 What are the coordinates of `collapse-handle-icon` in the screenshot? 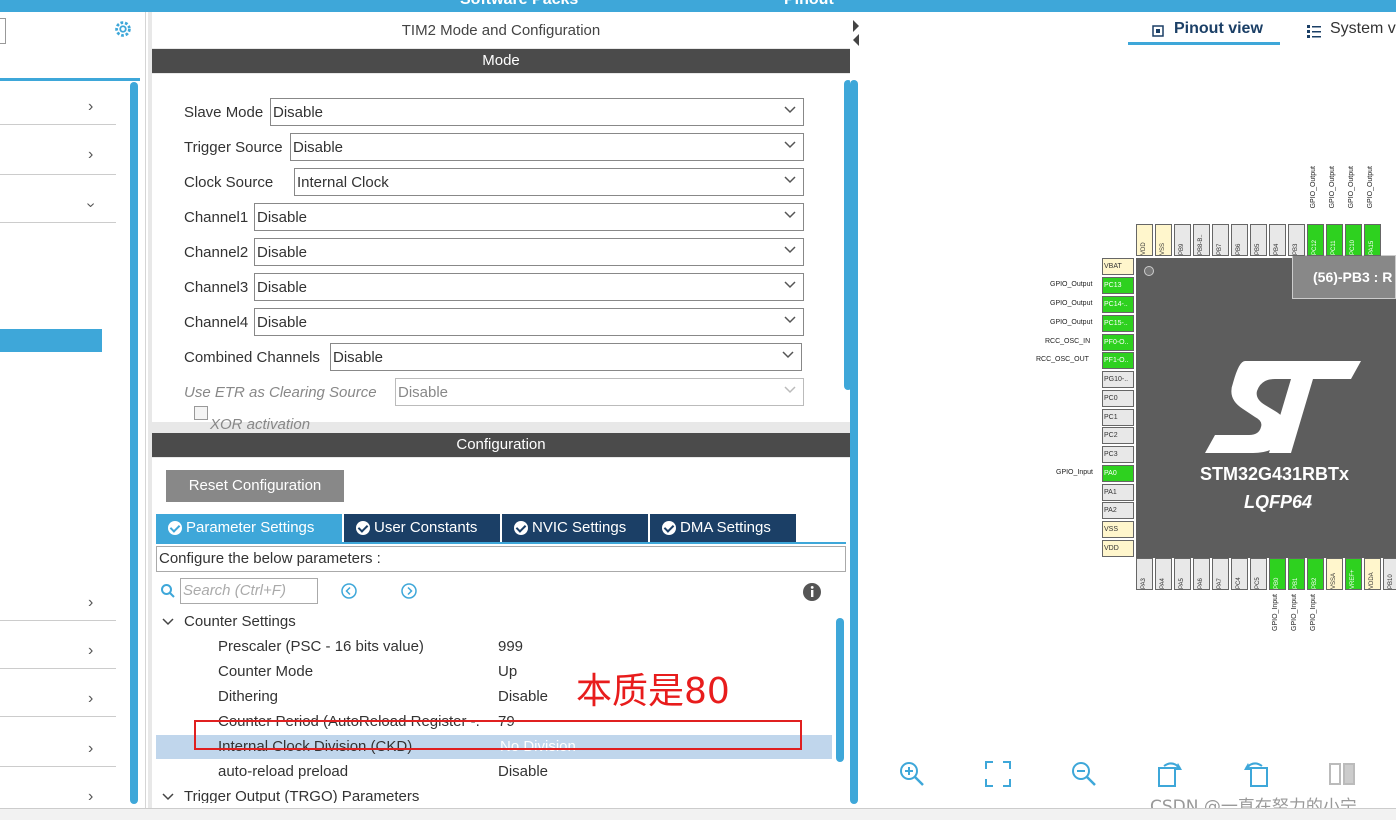 It's located at (856, 33).